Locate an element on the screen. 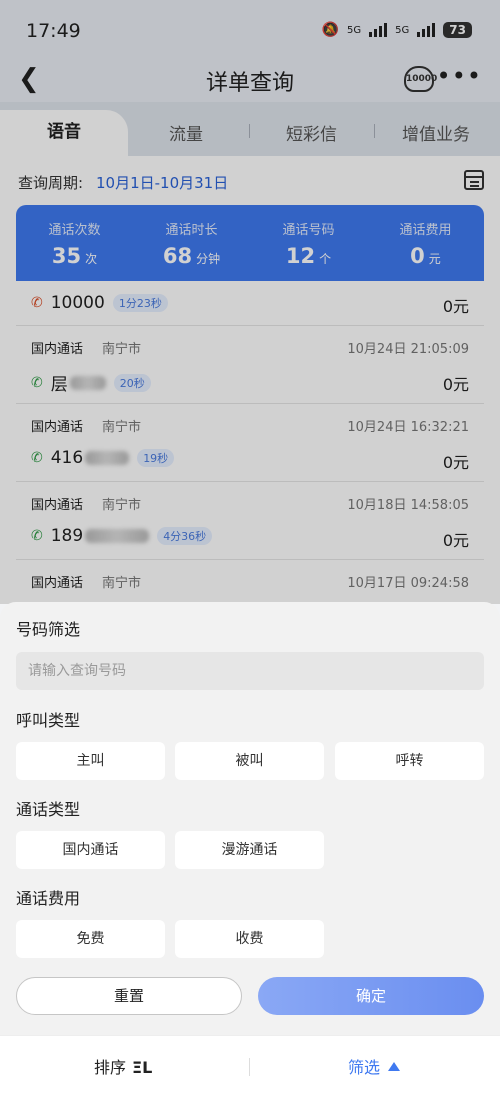 The width and height of the screenshot is (500, 1097). fee-type-title: 通话费用 is located at coordinates (48, 898).